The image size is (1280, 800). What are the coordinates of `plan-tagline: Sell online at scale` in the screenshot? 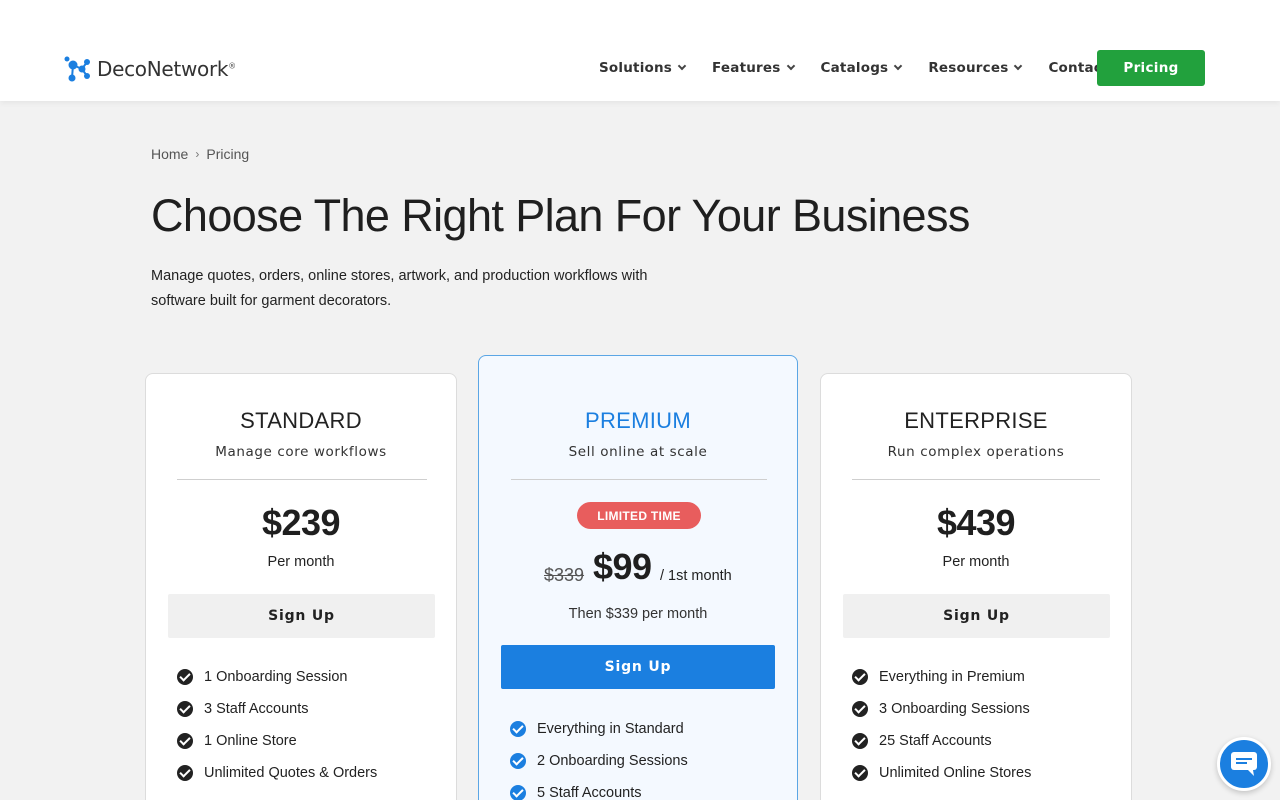 It's located at (638, 452).